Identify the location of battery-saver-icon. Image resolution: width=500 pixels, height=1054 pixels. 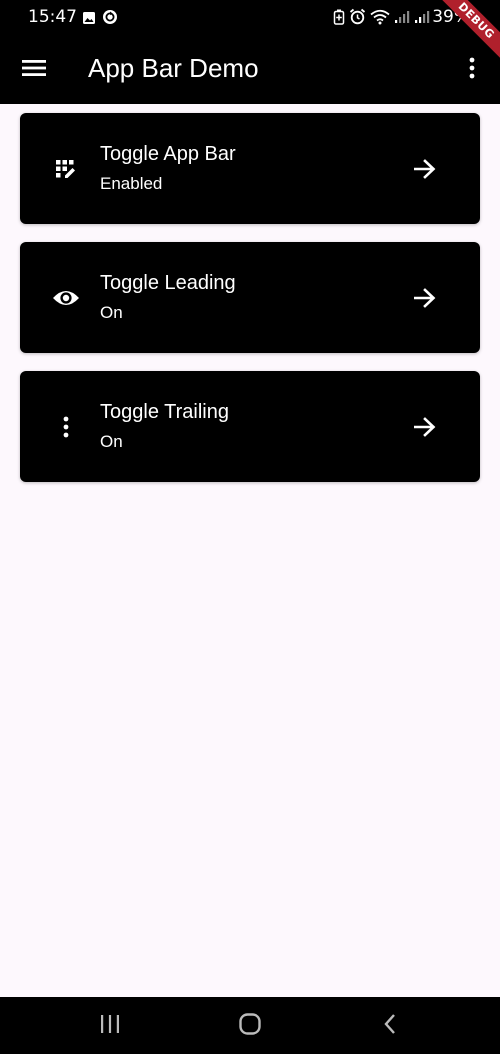
(339, 19).